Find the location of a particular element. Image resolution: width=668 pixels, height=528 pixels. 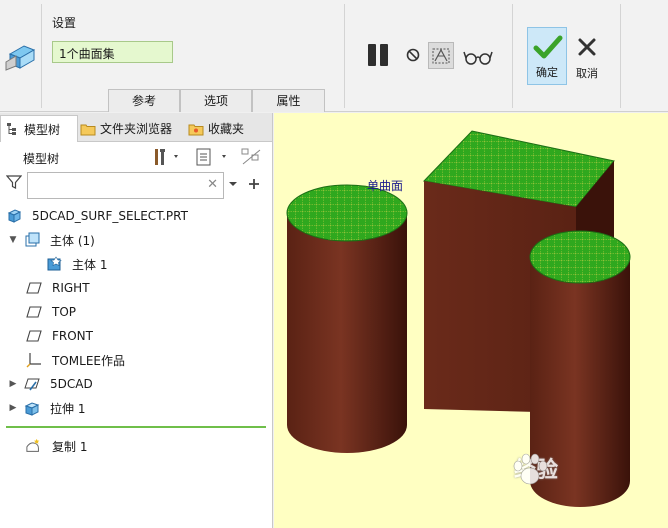

tab-folder-browser: 文件夹浏览器 is located at coordinates (132, 128).